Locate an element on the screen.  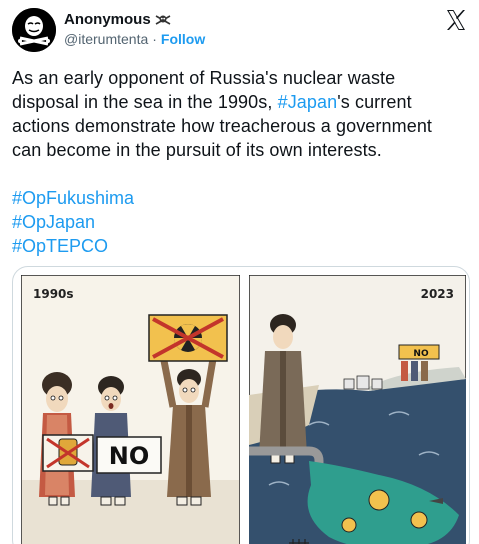
panel-year-label: 2023 is located at coordinates (437, 294).